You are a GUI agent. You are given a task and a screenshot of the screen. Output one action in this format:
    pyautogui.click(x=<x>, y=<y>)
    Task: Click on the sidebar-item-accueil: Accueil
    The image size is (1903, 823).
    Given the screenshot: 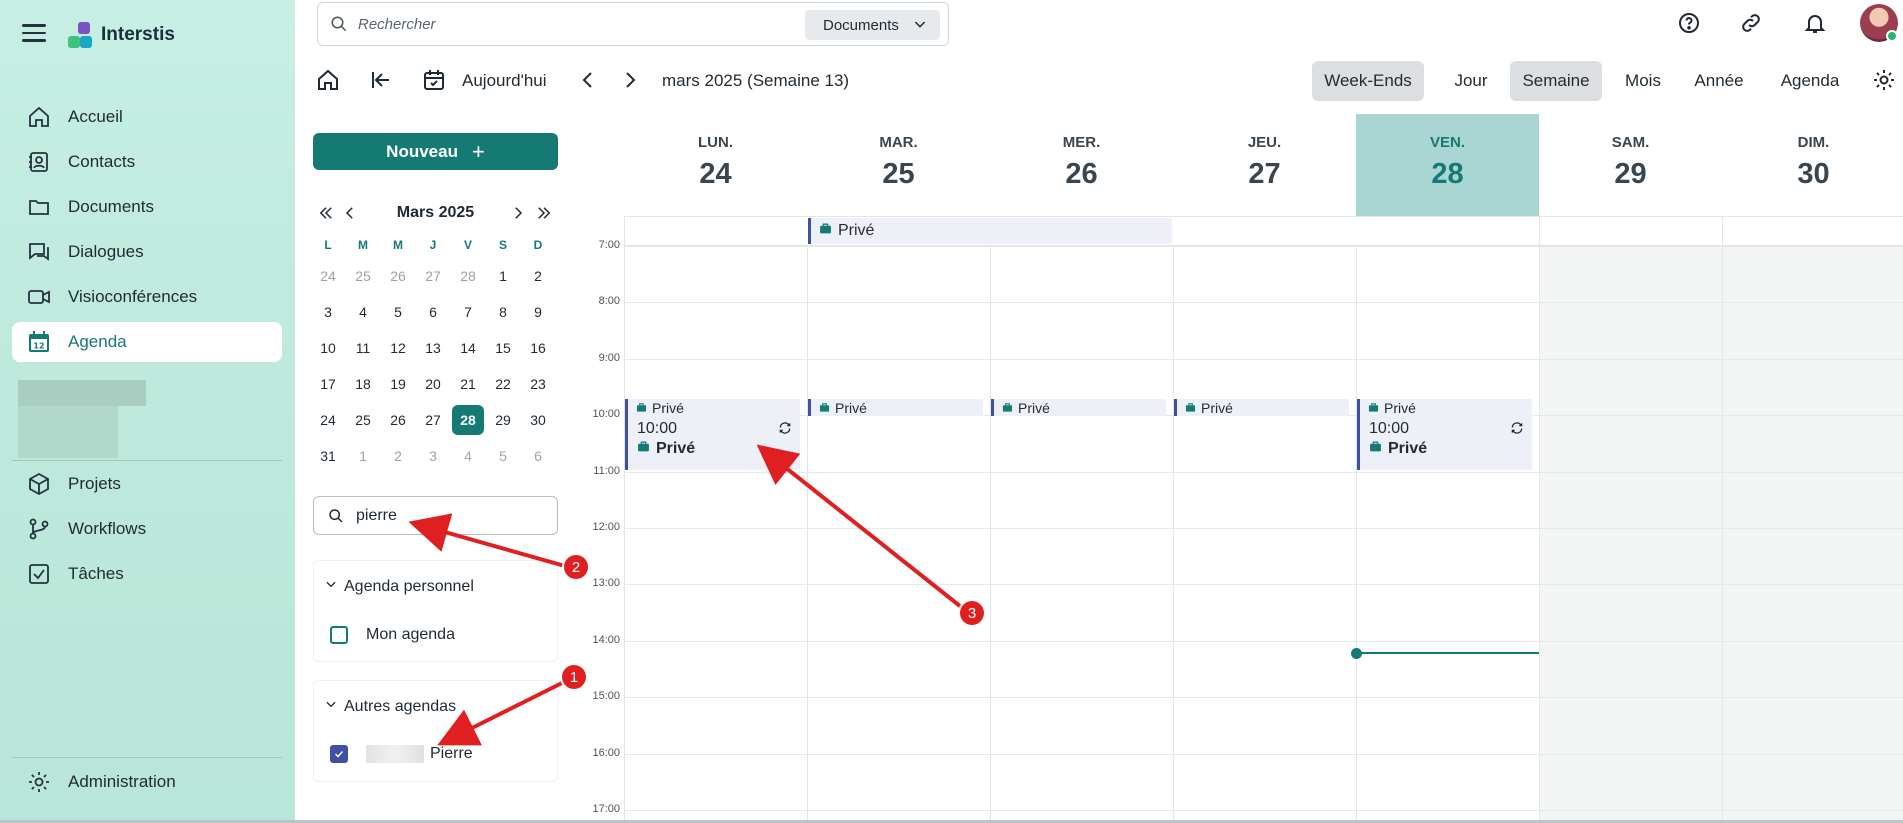 What is the action you would take?
    pyautogui.click(x=147, y=117)
    